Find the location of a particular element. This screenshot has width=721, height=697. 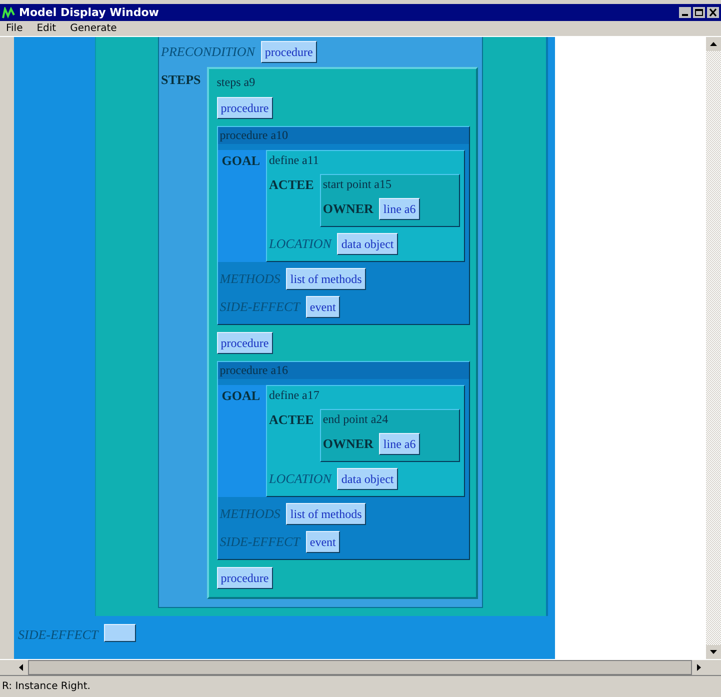

instance-title: define a11 is located at coordinates (294, 160).